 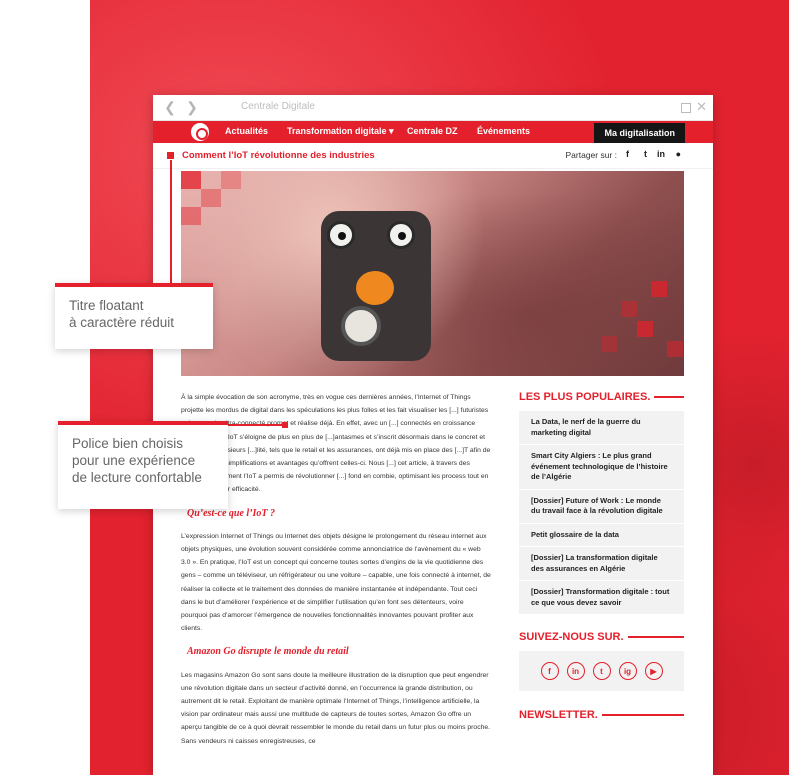 I want to click on connector-dot, so click(x=285, y=425).